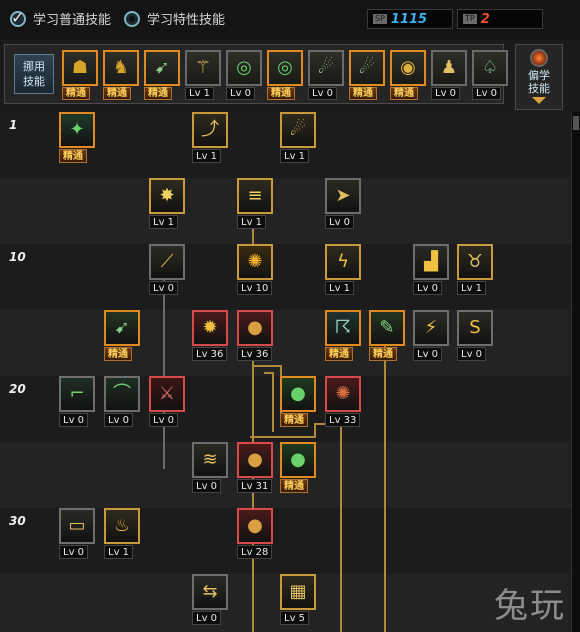  Describe the element at coordinates (77, 394) in the screenshot. I see `skill-icon: ⌐` at that location.